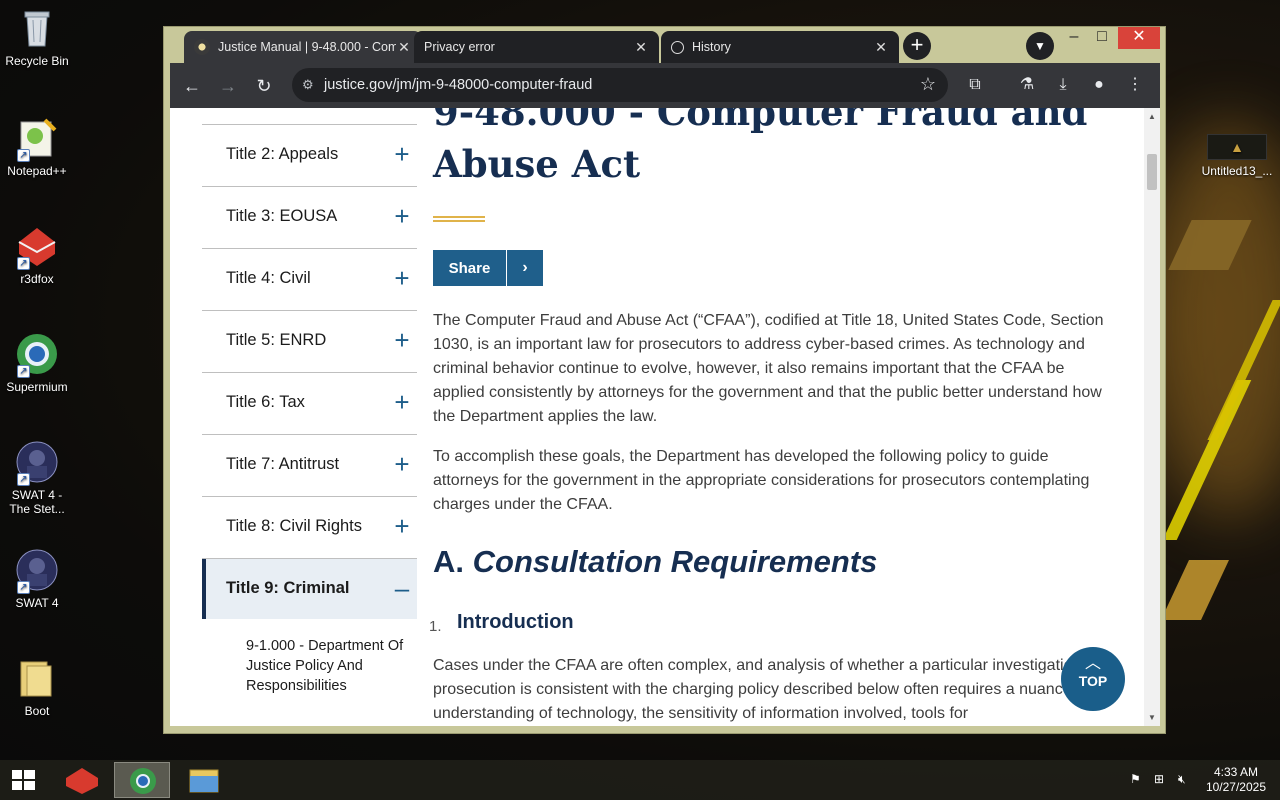 Image resolution: width=1280 pixels, height=800 pixels. What do you see at coordinates (488, 268) in the screenshot?
I see `share-button: Share ›` at bounding box center [488, 268].